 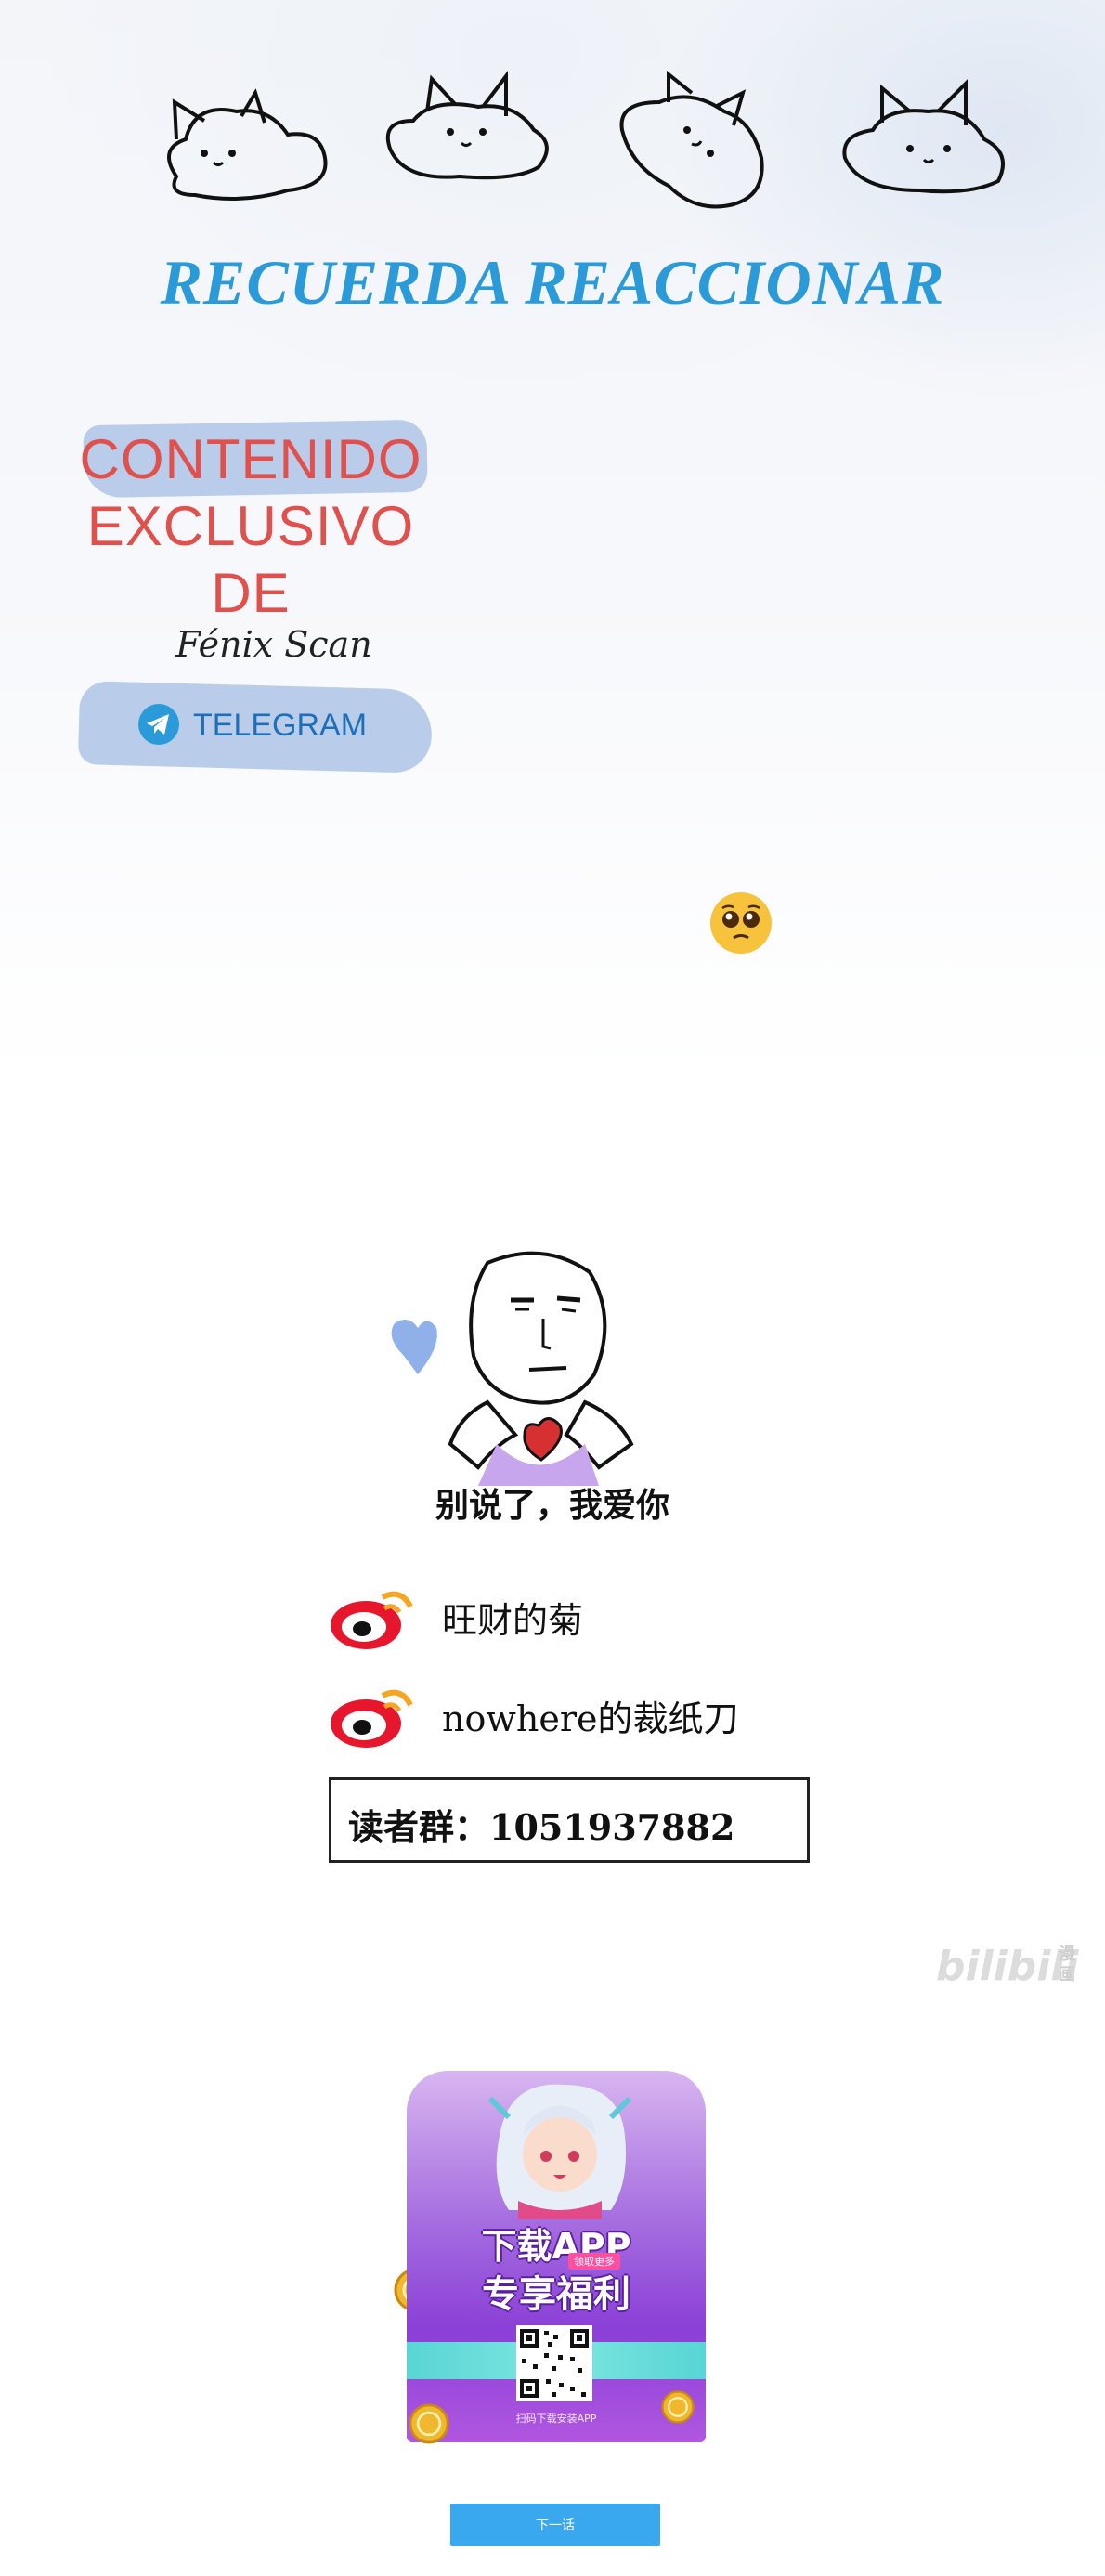 What do you see at coordinates (250, 459) in the screenshot?
I see `promo-line-1: CONTENIDO` at bounding box center [250, 459].